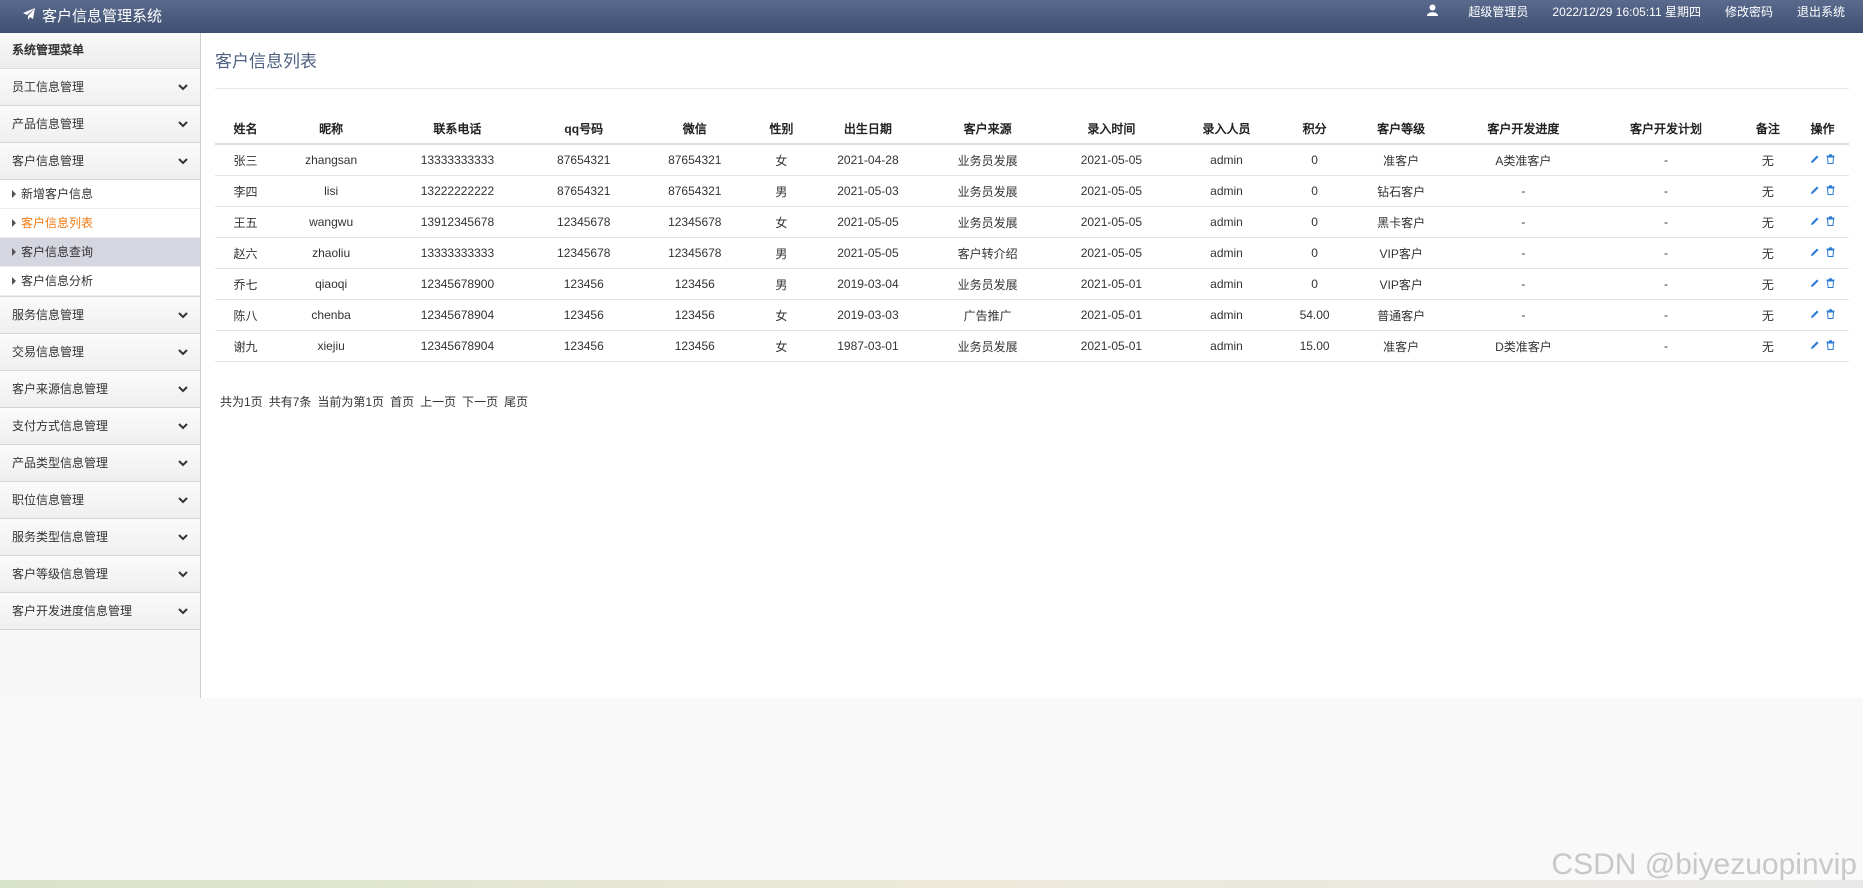  Describe the element at coordinates (351, 402) in the screenshot. I see `pager-current: 当前为第1页` at that location.